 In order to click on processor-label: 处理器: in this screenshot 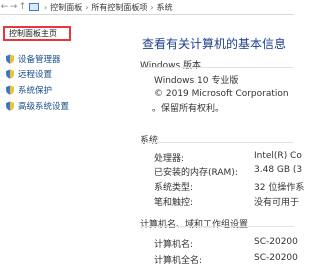, I will do `click(169, 159)`.